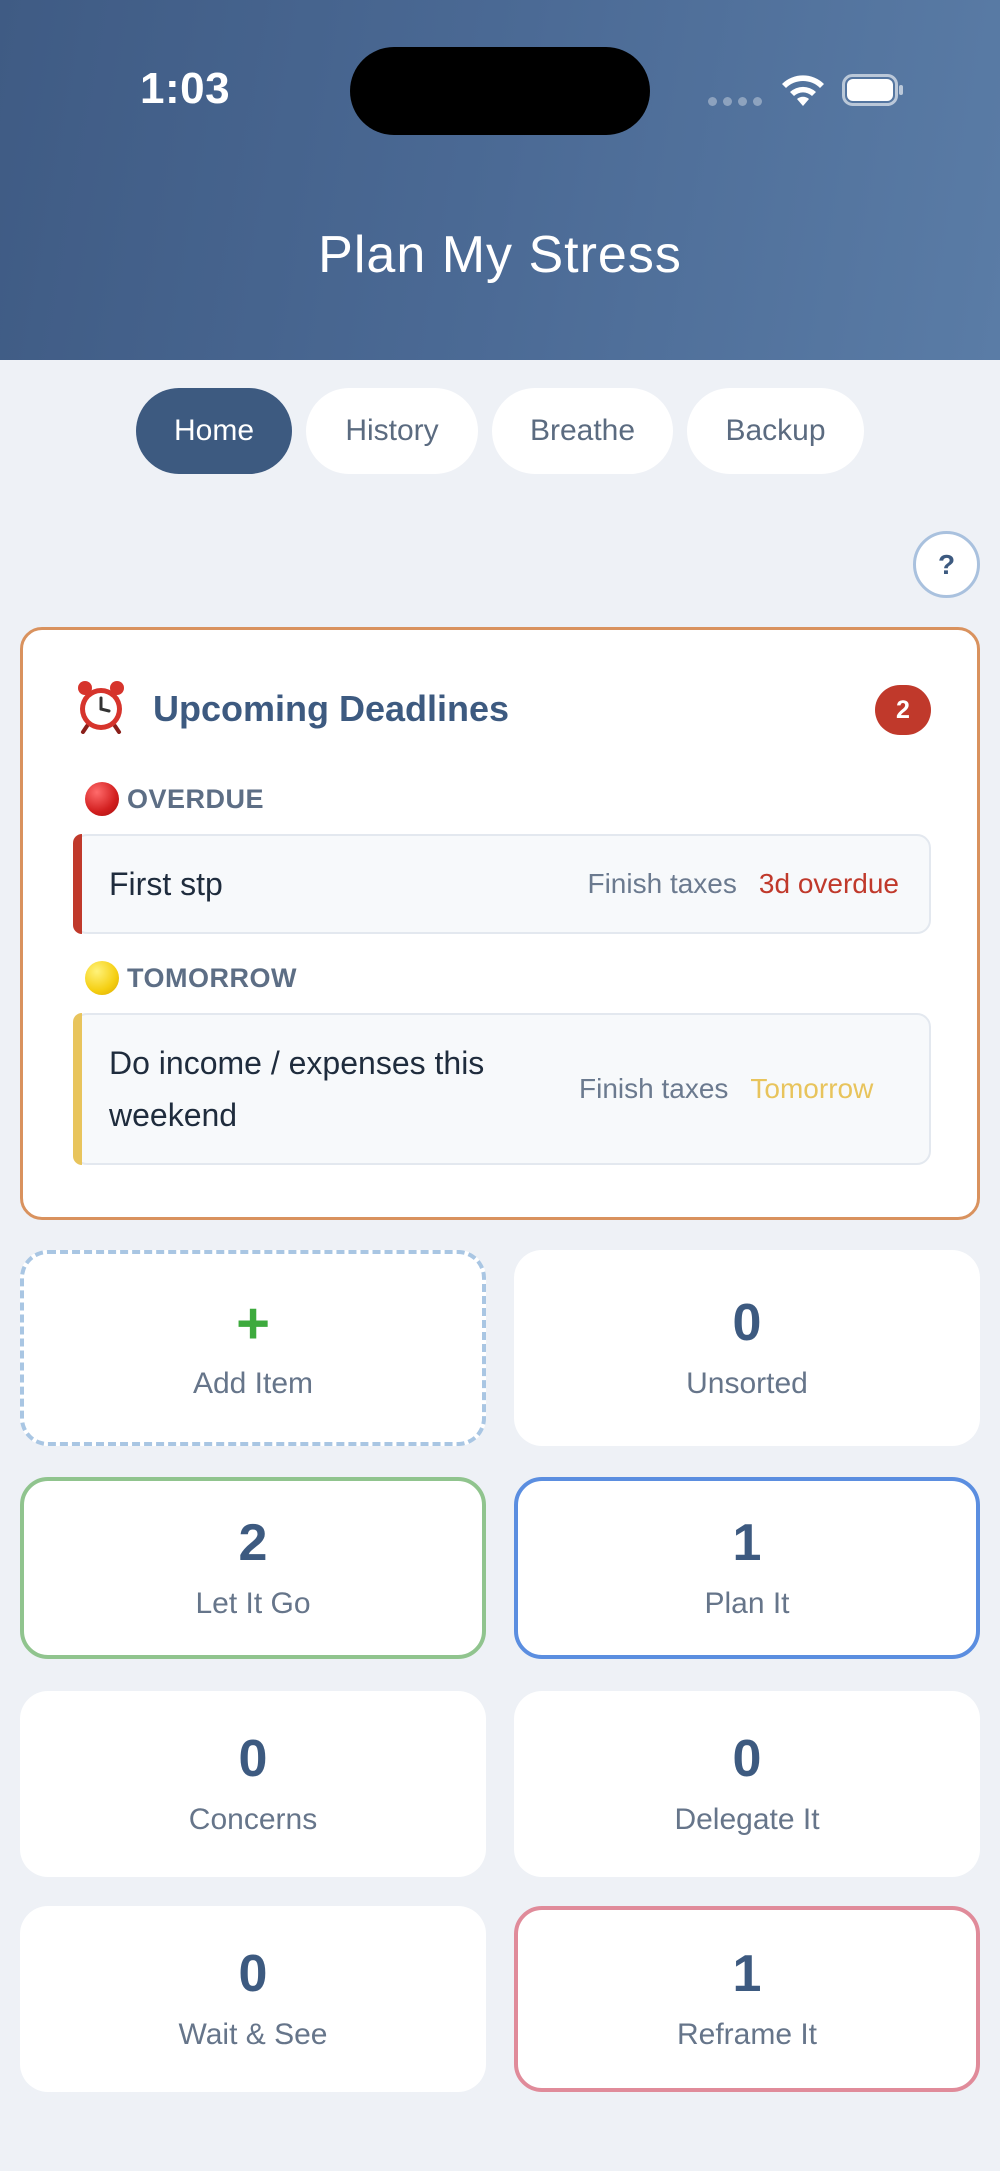 The height and width of the screenshot is (2171, 1000). Describe the element at coordinates (297, 1089) in the screenshot. I see `deadline-item-name: Do income / expenses this weekend` at that location.